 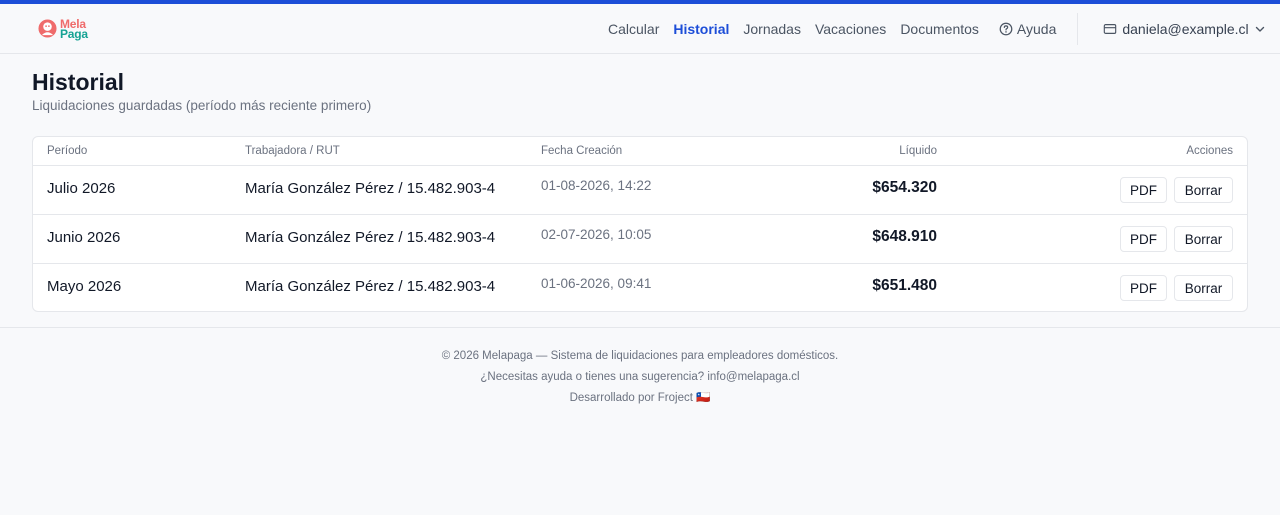 What do you see at coordinates (596, 185) in the screenshot?
I see `cell-created: 01-08-2026, 14:22` at bounding box center [596, 185].